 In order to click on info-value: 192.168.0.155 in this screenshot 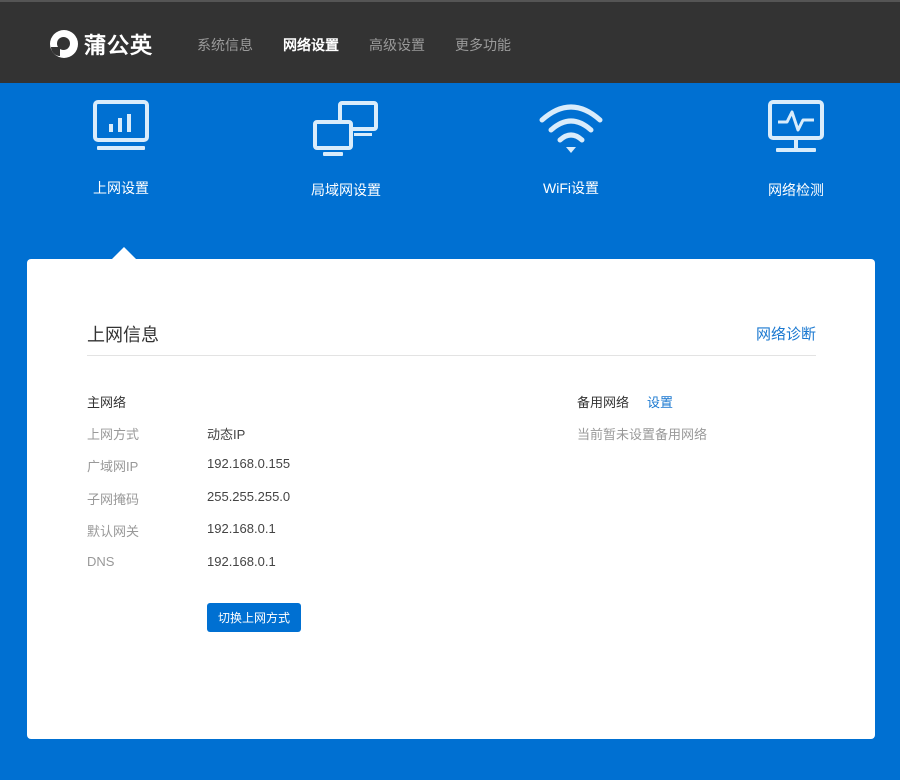, I will do `click(249, 463)`.